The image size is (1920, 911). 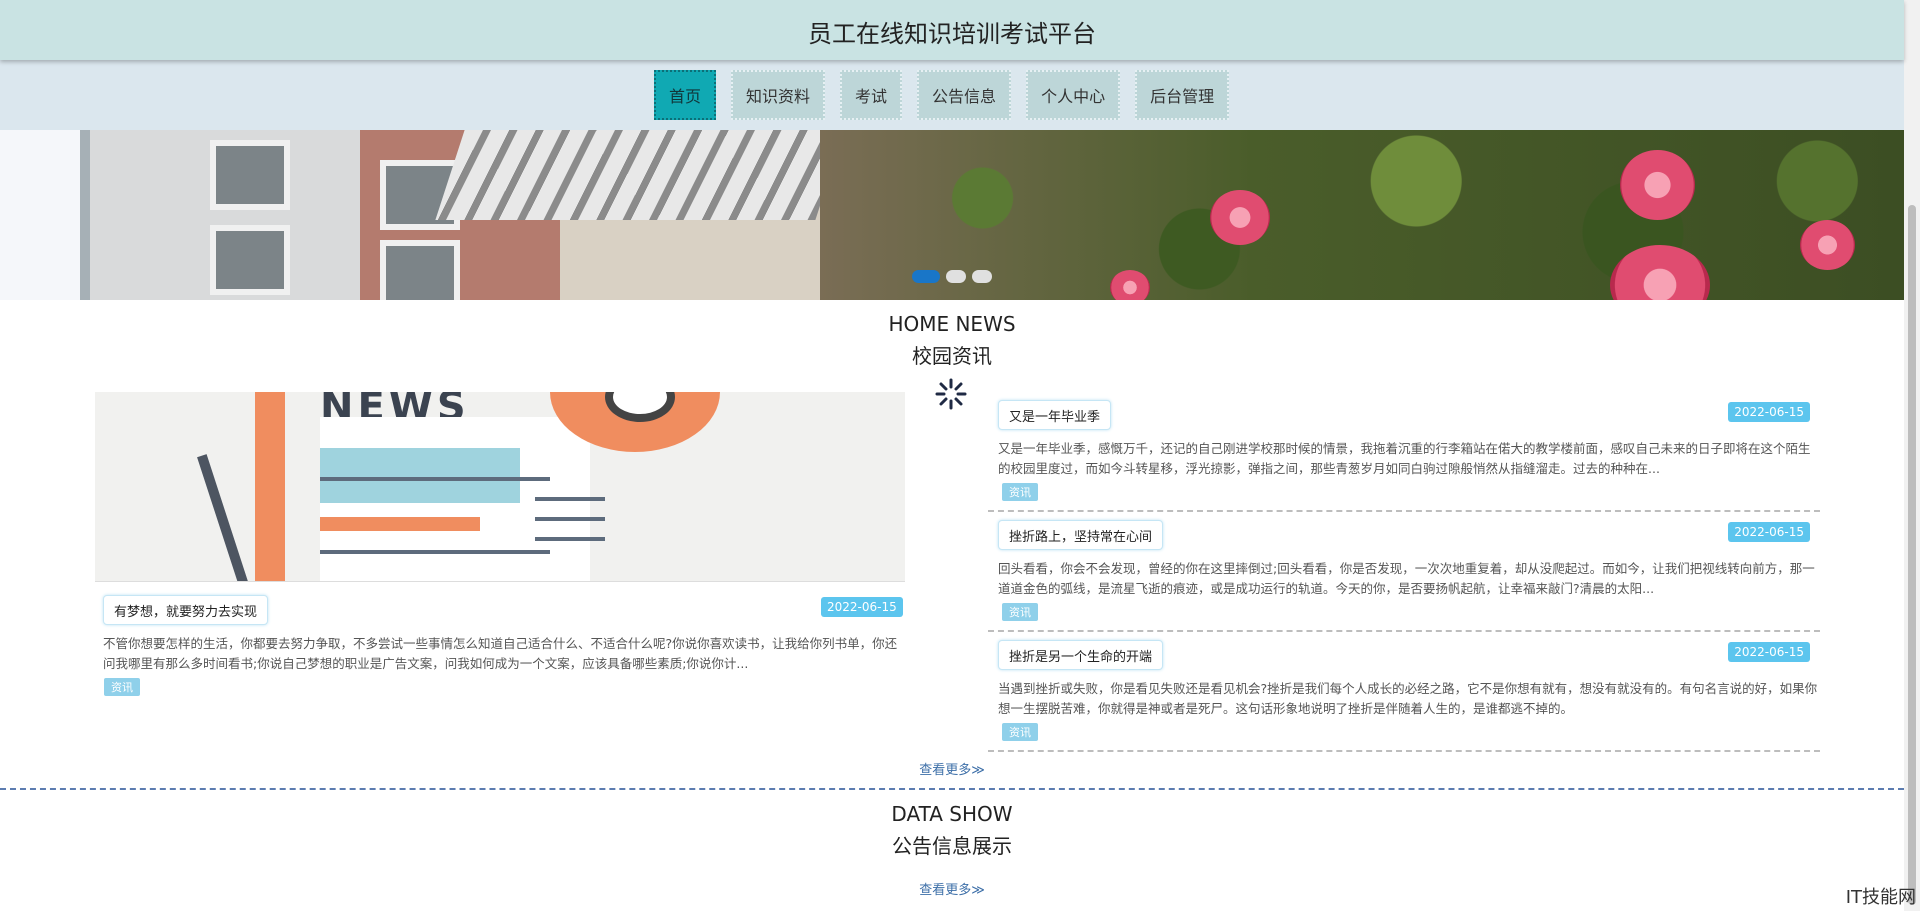 I want to click on banner-building-photo, so click(x=422, y=215).